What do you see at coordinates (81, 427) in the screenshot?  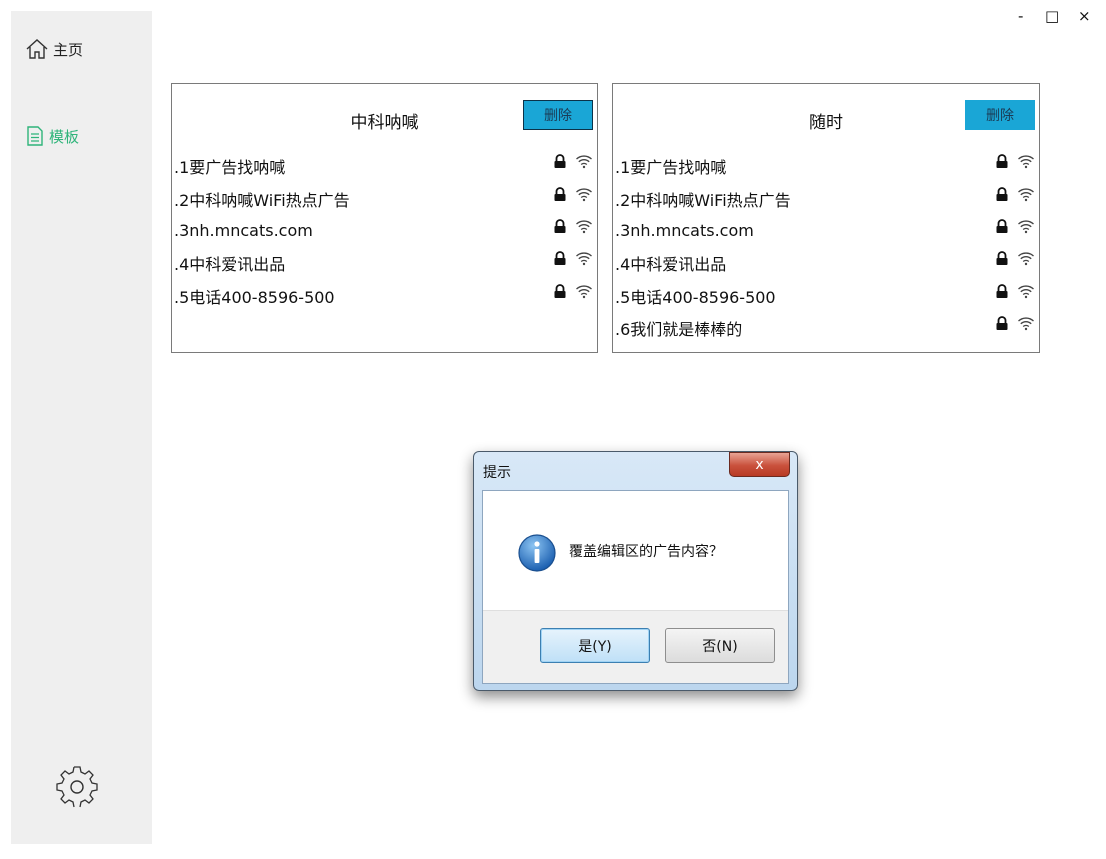 I see `sidebar: 主页 模板` at bounding box center [81, 427].